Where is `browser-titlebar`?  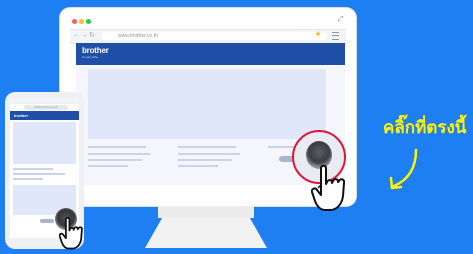 browser-titlebar is located at coordinates (208, 21).